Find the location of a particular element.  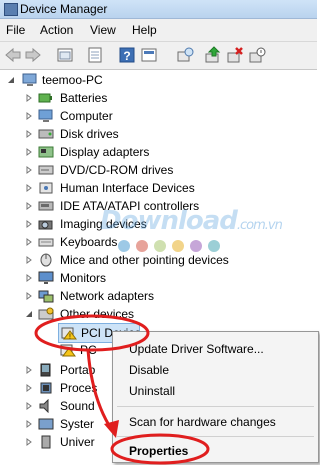

menu-scan-hardware: Scan for hardware changes is located at coordinates (202, 422).